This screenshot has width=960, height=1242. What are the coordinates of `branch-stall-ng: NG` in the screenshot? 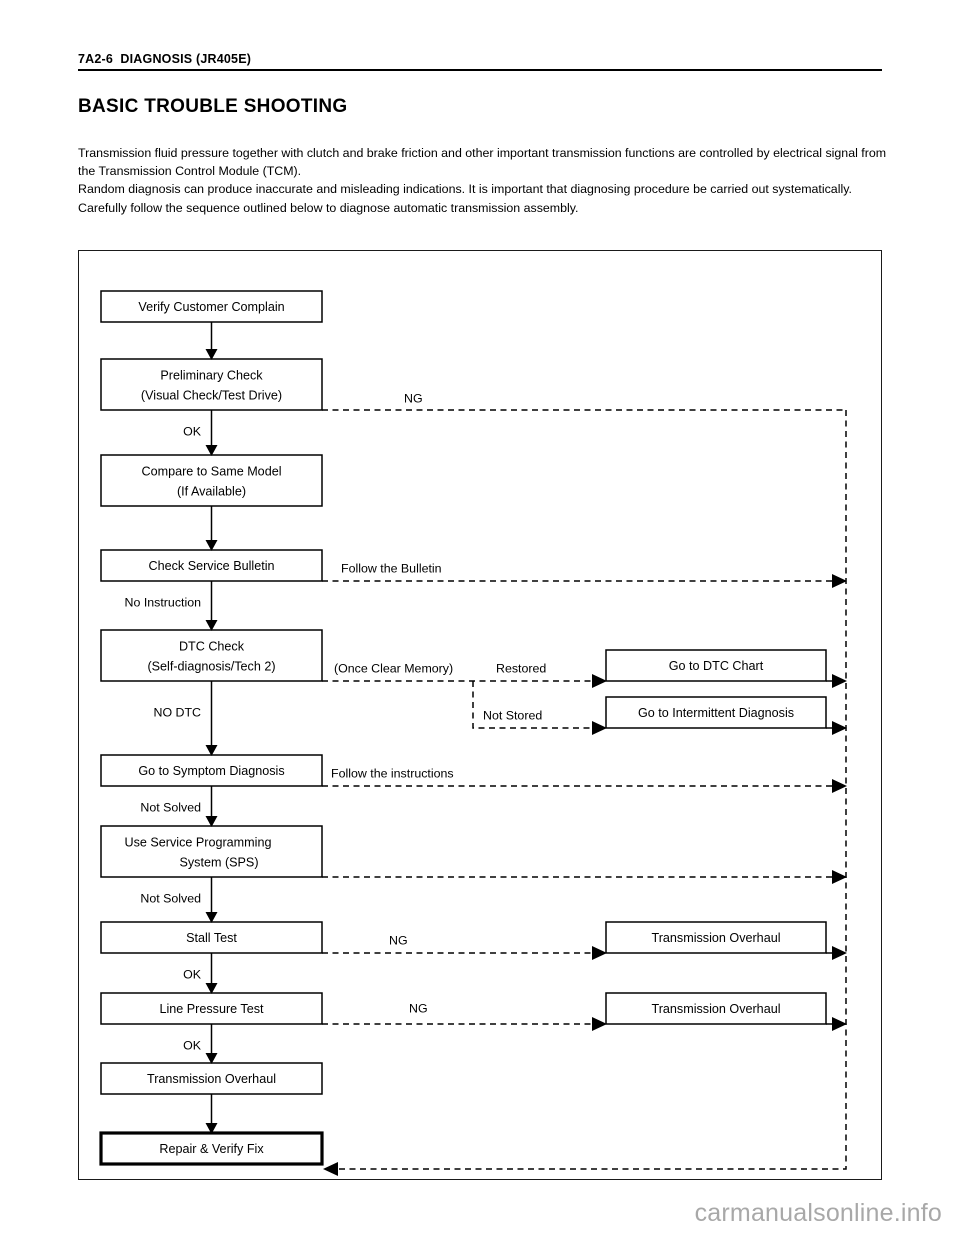 It's located at (464, 946).